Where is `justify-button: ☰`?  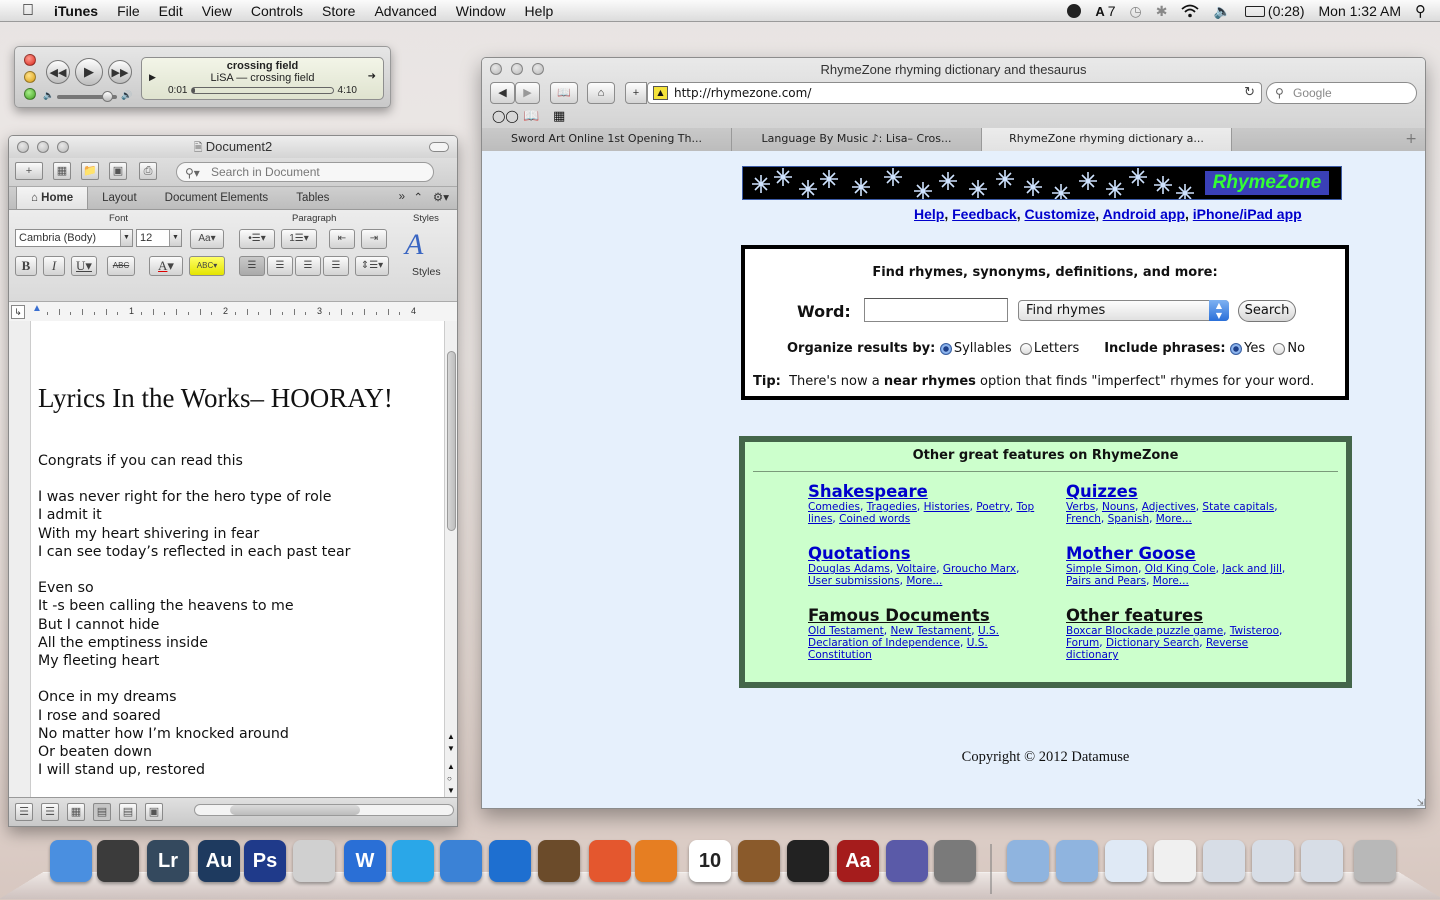 justify-button: ☰ is located at coordinates (336, 266).